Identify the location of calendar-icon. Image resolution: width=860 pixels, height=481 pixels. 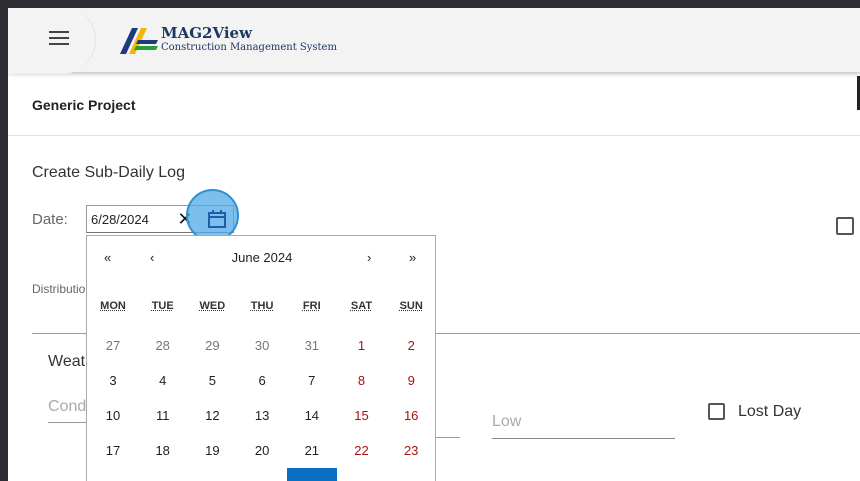
(217, 219).